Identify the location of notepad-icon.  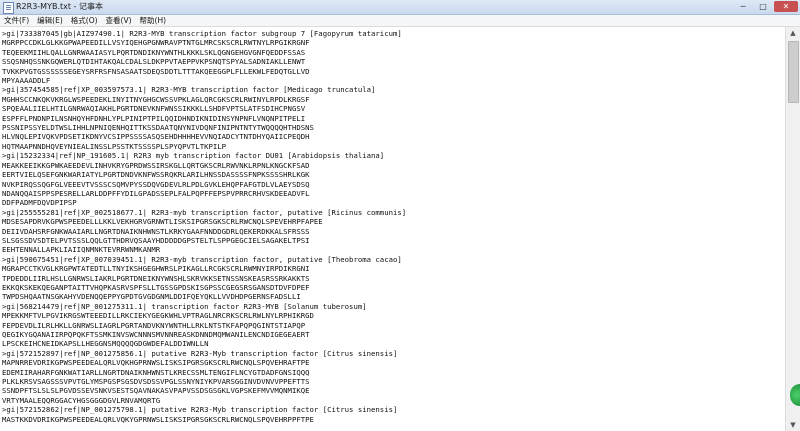
(8, 8).